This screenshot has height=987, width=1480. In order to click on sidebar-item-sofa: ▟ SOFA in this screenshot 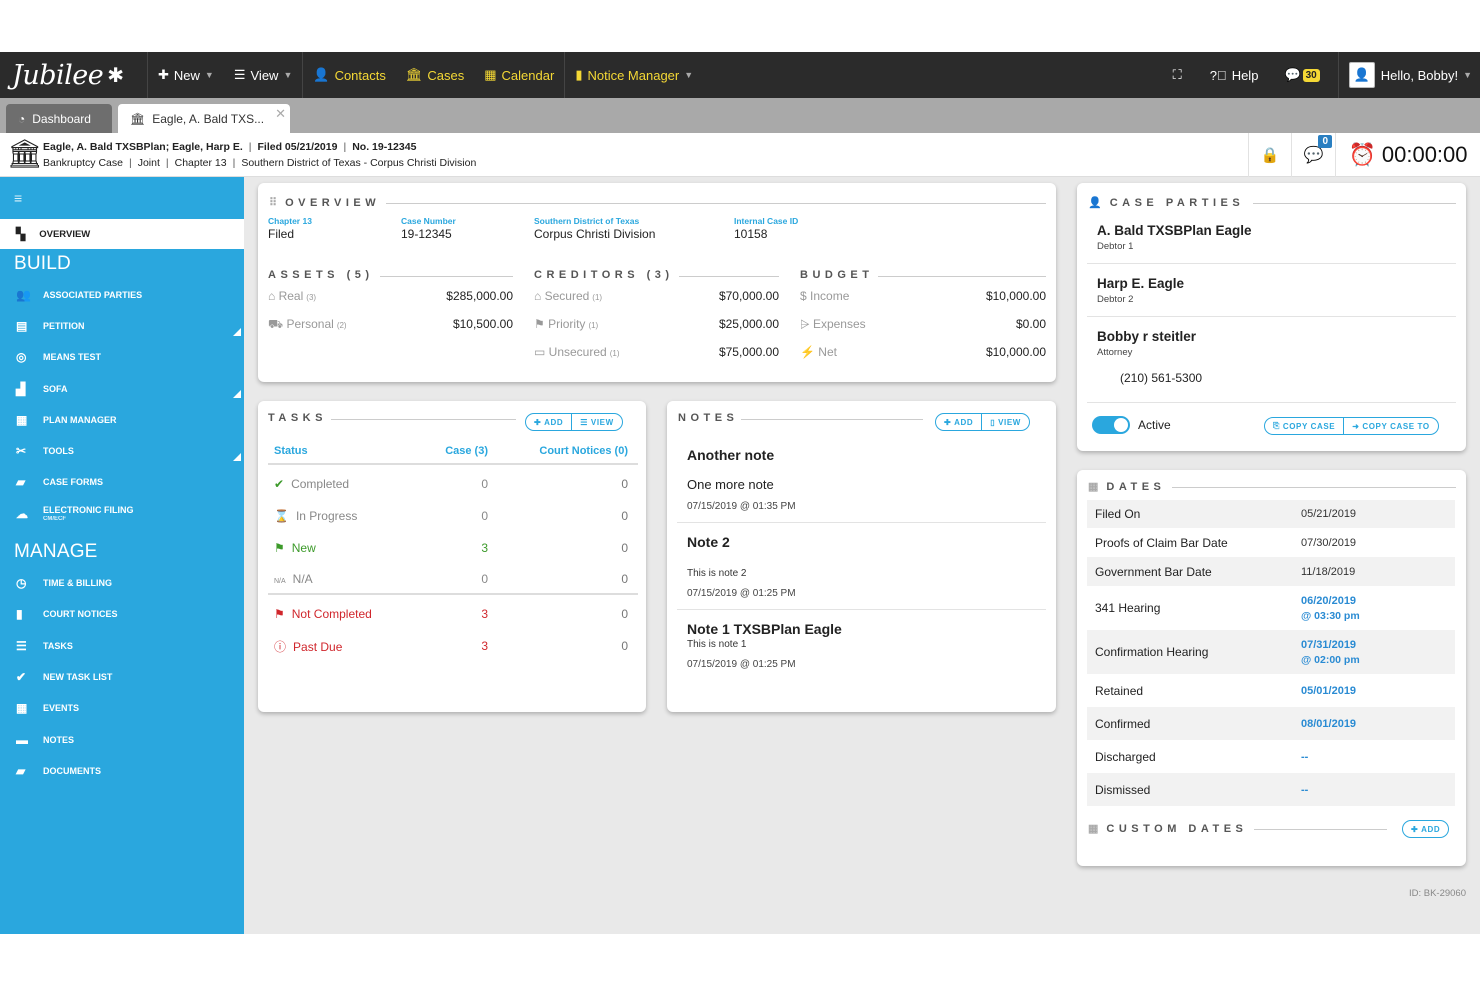, I will do `click(122, 388)`.